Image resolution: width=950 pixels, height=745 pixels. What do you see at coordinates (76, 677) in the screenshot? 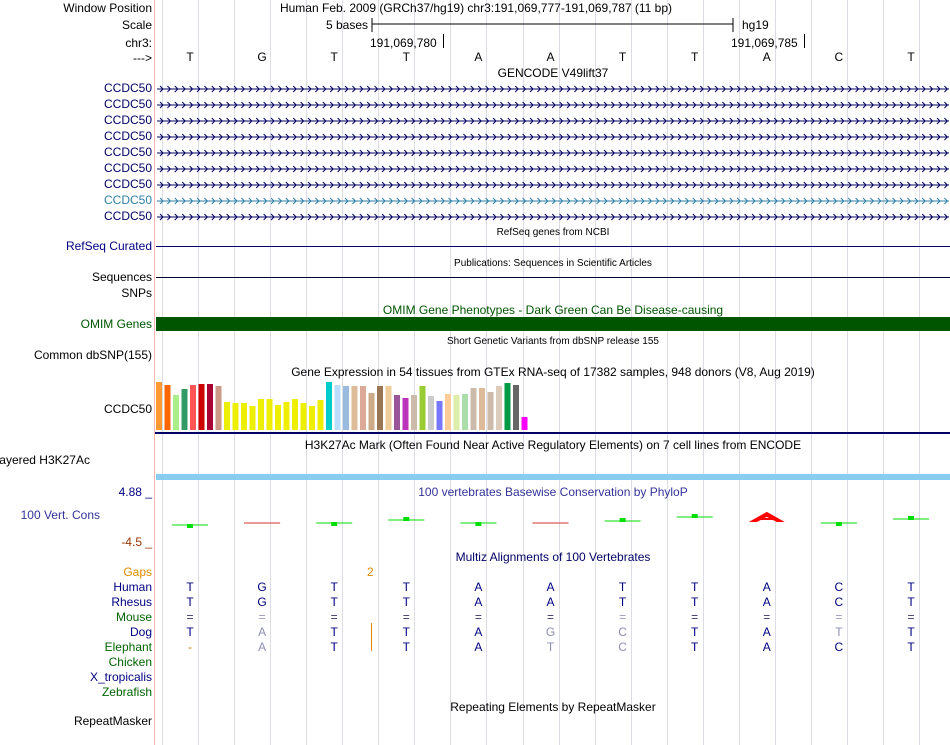
I see `multiz-species-label: X_tropicalis` at bounding box center [76, 677].